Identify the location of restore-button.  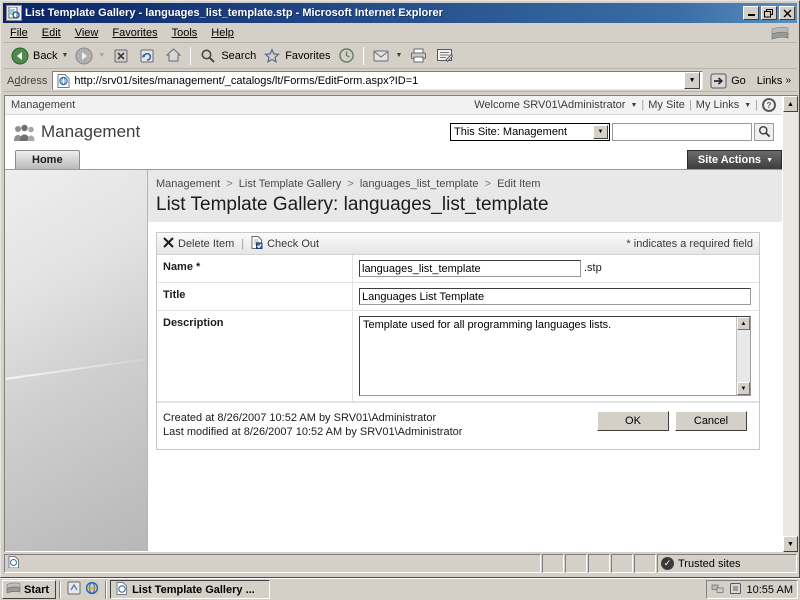
(769, 13).